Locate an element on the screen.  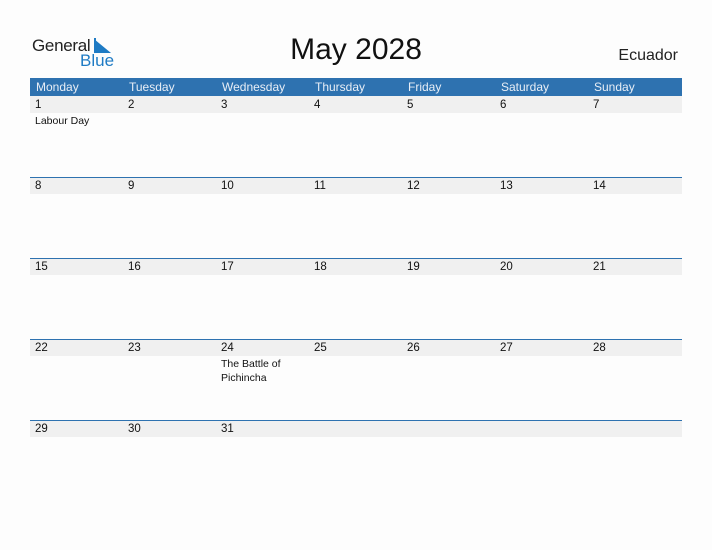
day-number: 7 is located at coordinates (596, 105).